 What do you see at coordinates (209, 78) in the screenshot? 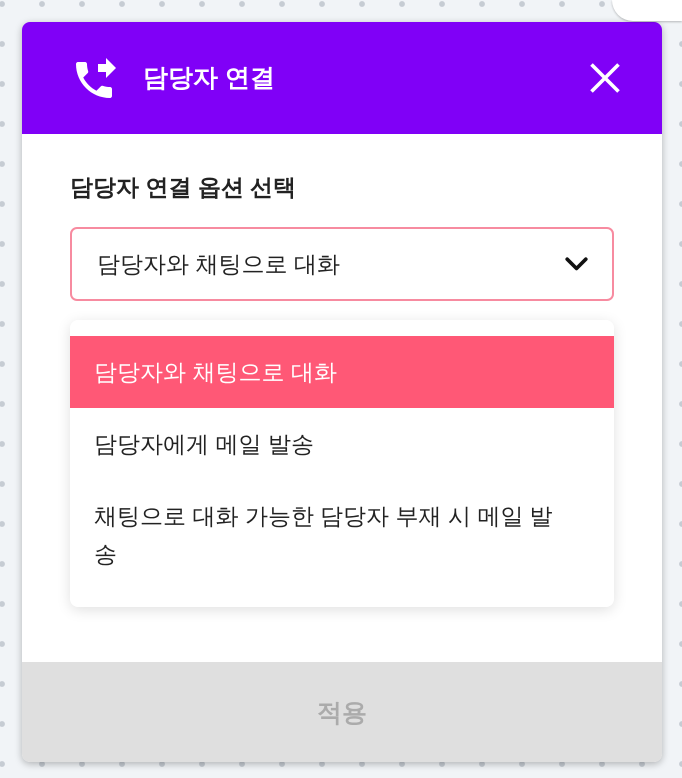
I see `dialog-title: 담당자 연결` at bounding box center [209, 78].